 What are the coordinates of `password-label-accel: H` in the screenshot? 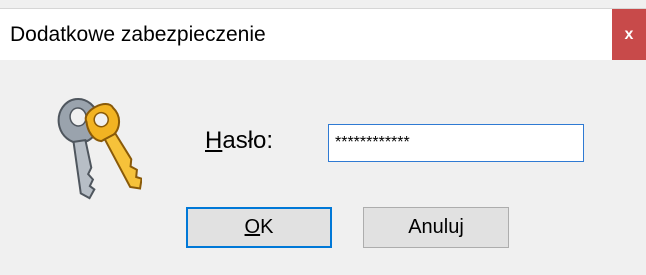 It's located at (214, 140).